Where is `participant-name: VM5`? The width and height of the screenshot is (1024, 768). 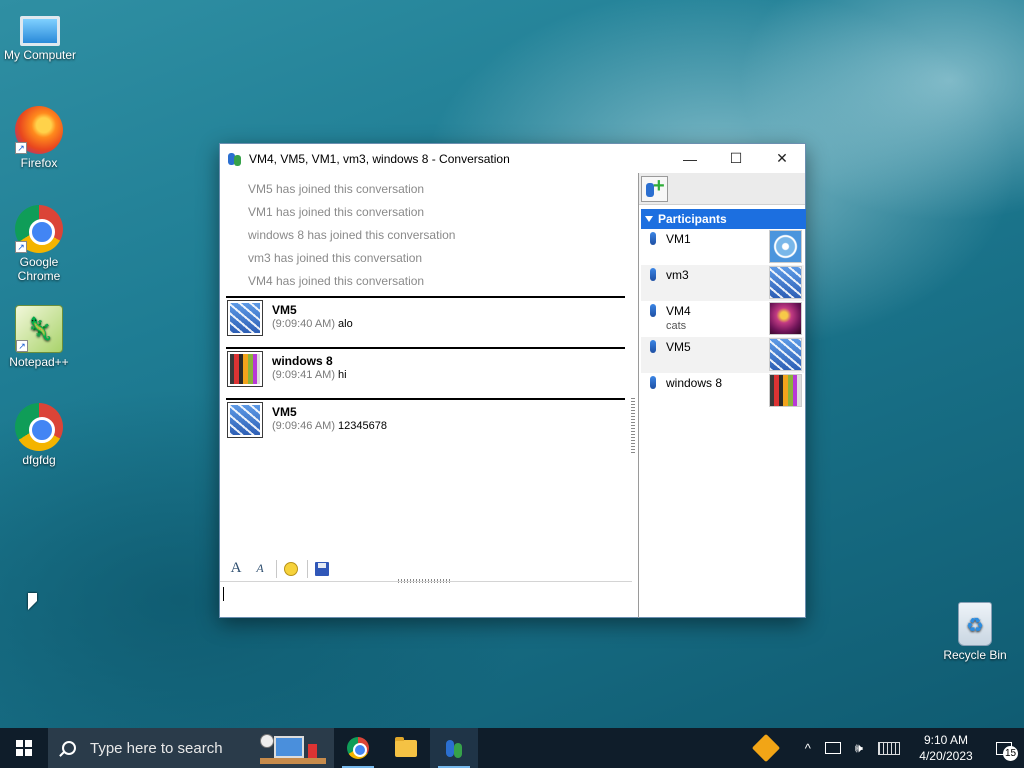 participant-name: VM5 is located at coordinates (678, 347).